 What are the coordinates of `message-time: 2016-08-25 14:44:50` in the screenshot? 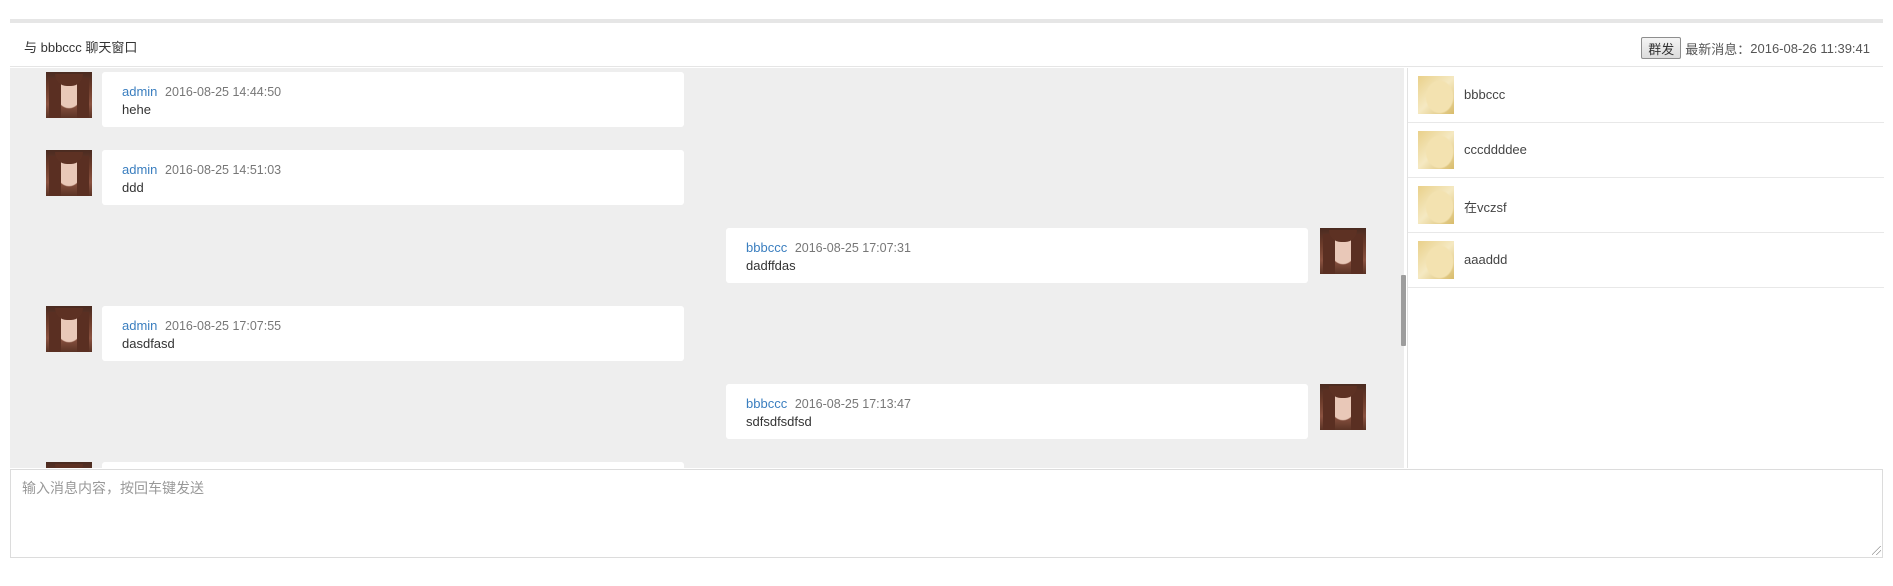 It's located at (223, 92).